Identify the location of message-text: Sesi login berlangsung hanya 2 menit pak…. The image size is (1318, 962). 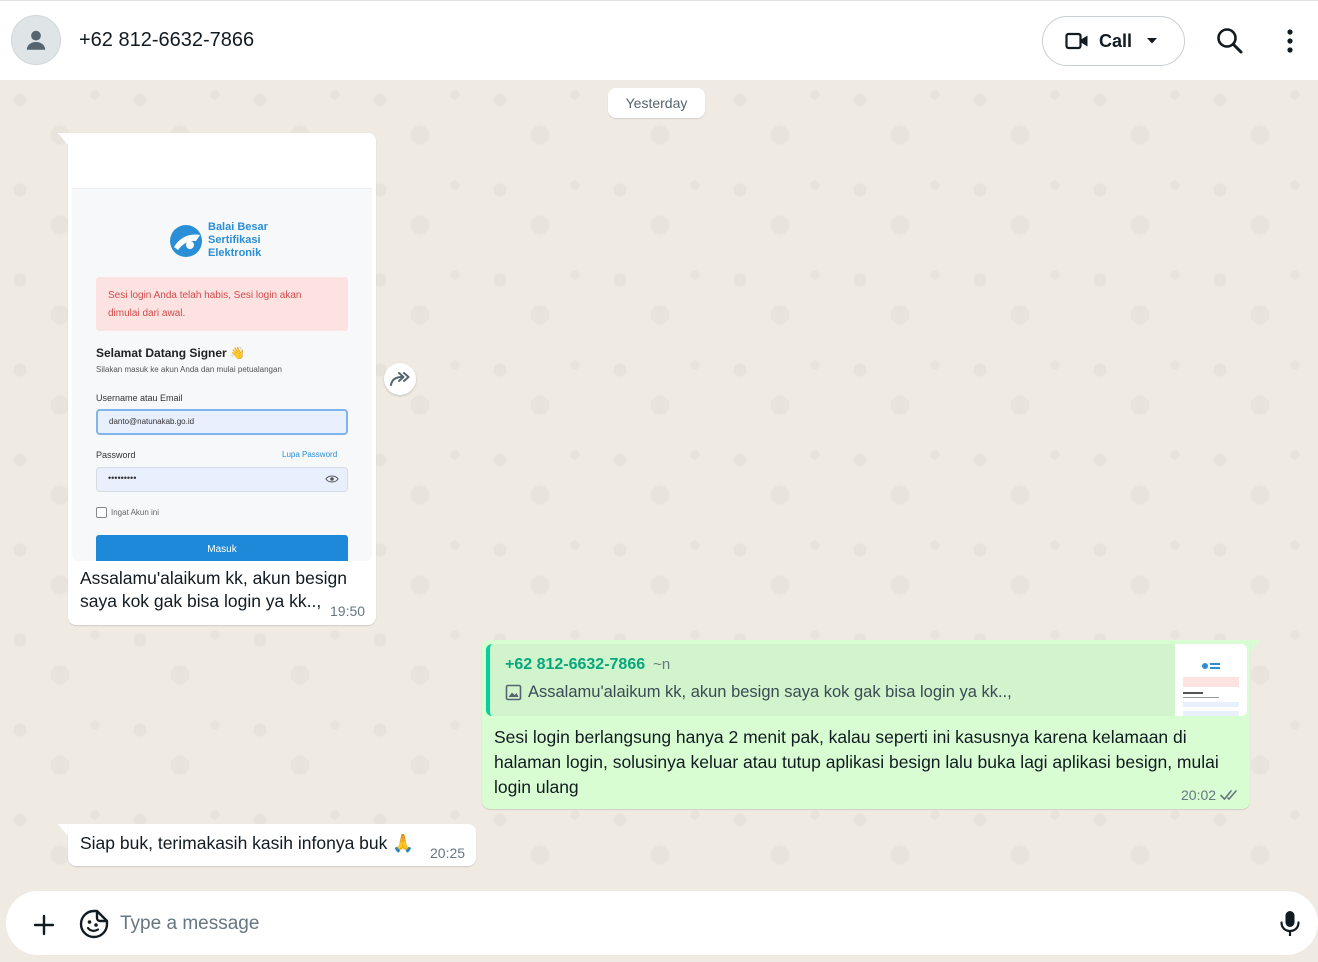
(856, 762).